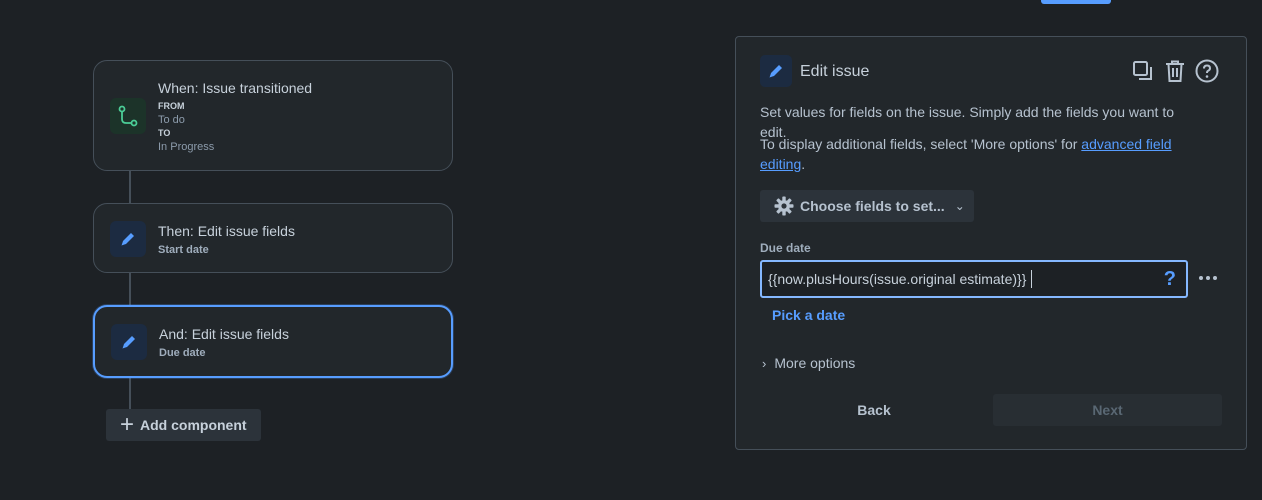 The width and height of the screenshot is (1262, 500). Describe the element at coordinates (803, 164) in the screenshot. I see `more-info-suffix: .` at that location.